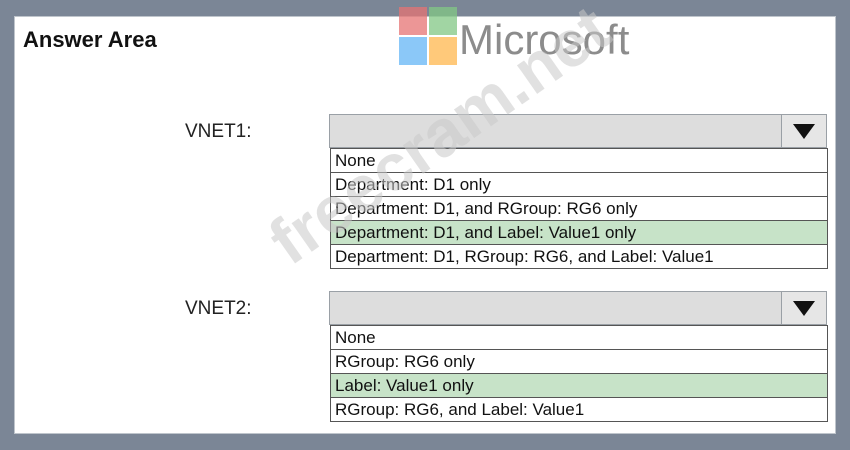 Image resolution: width=850 pixels, height=450 pixels. What do you see at coordinates (579, 338) in the screenshot?
I see `vnet2-option: None` at bounding box center [579, 338].